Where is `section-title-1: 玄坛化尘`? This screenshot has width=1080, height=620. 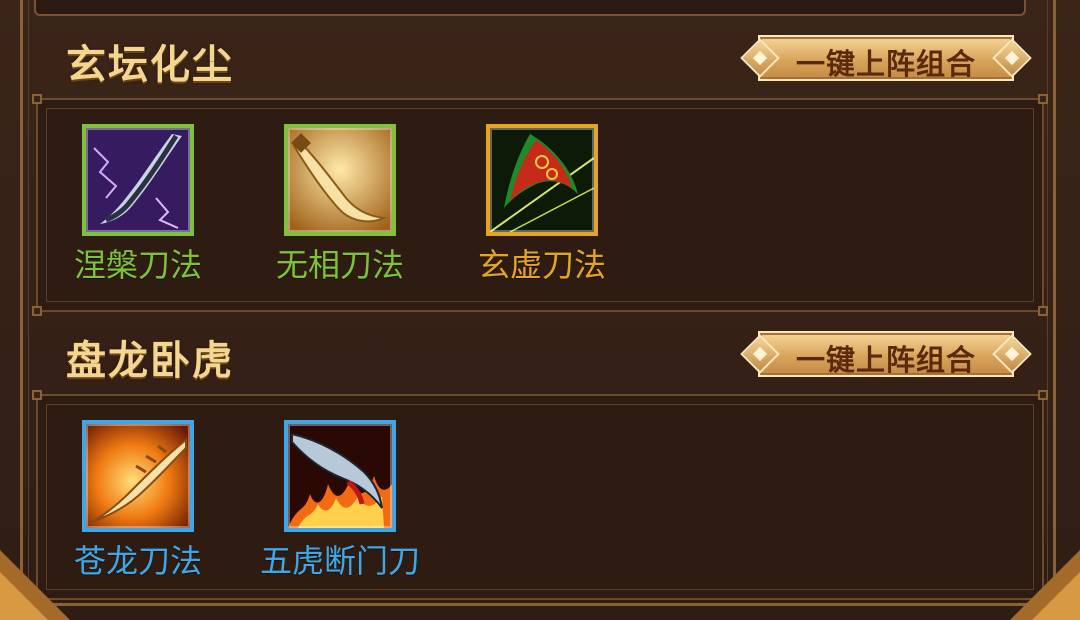
section-title-1: 玄坛化尘 is located at coordinates (150, 64).